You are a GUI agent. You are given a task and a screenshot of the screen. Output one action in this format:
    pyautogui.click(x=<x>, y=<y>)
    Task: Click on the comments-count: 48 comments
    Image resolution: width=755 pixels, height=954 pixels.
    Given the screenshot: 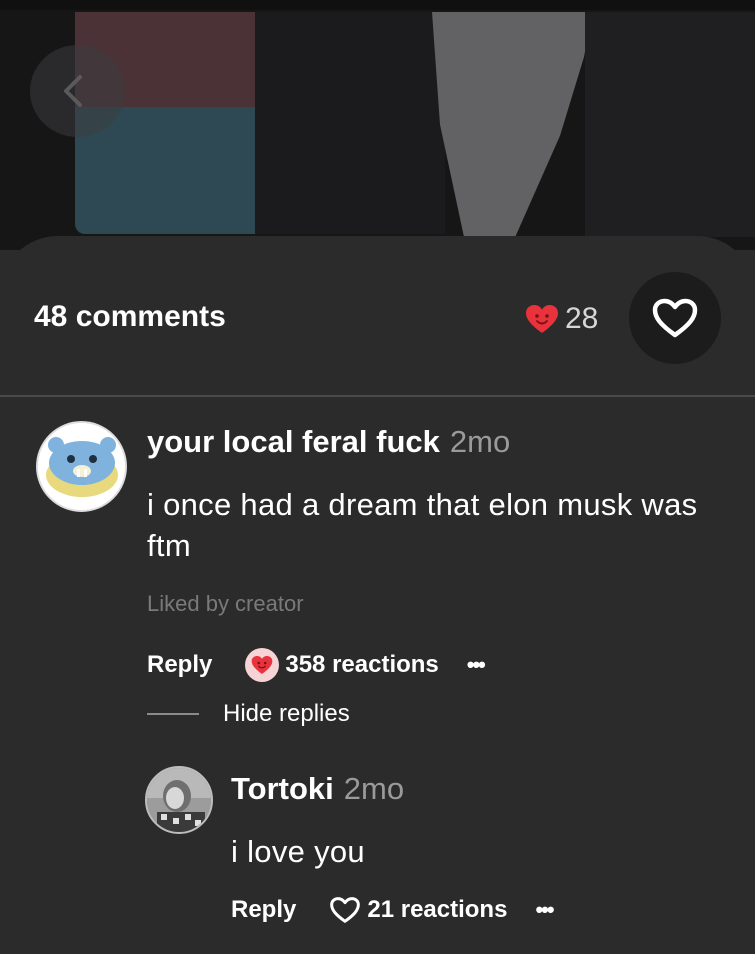 What is the action you would take?
    pyautogui.click(x=130, y=316)
    